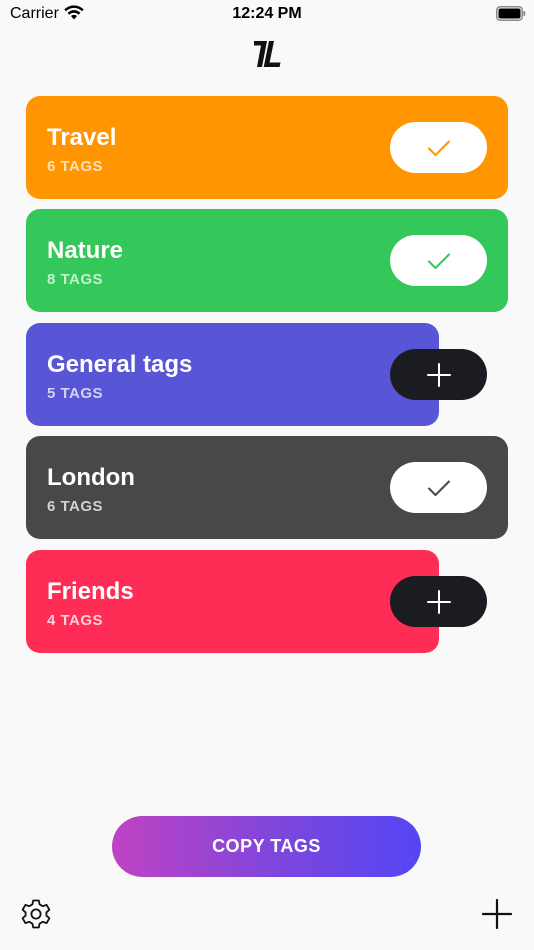 The image size is (534, 950). Describe the element at coordinates (267, 54) in the screenshot. I see `app-logo-icon` at that location.